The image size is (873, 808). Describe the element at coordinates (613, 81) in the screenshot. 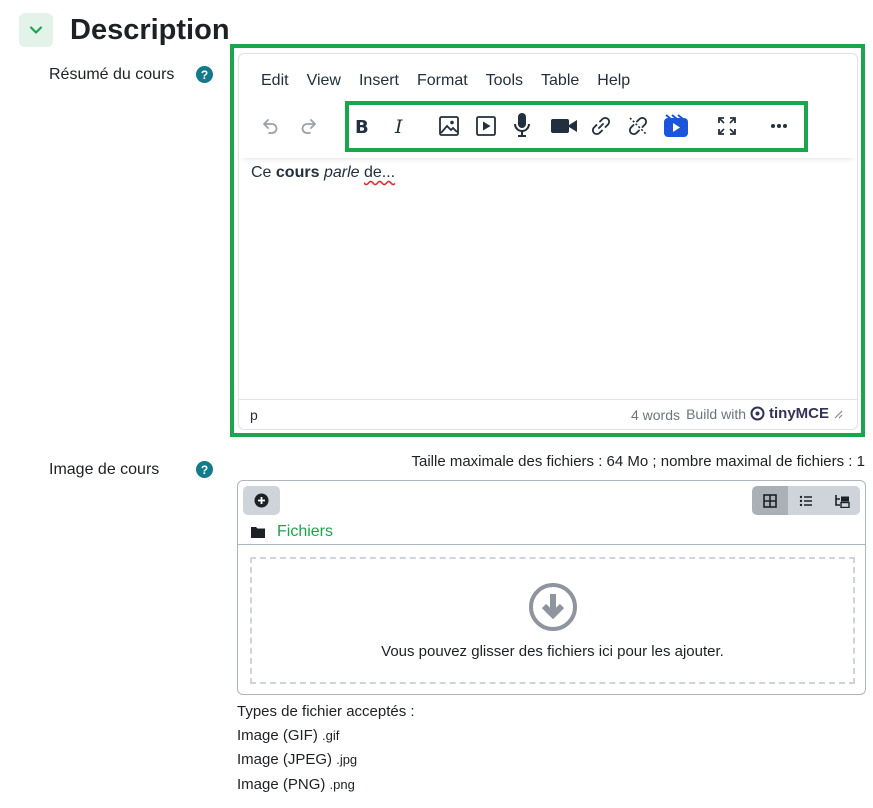

I see `menu-help: Help` at that location.